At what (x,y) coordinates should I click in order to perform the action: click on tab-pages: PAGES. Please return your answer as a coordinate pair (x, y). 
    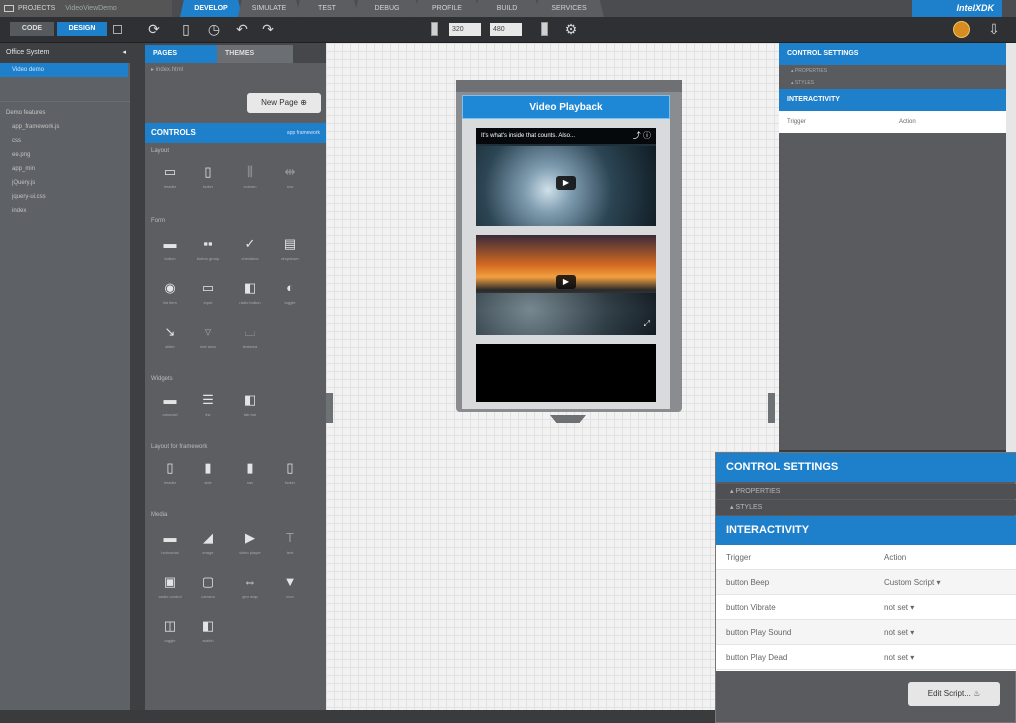
    Looking at the image, I should click on (181, 54).